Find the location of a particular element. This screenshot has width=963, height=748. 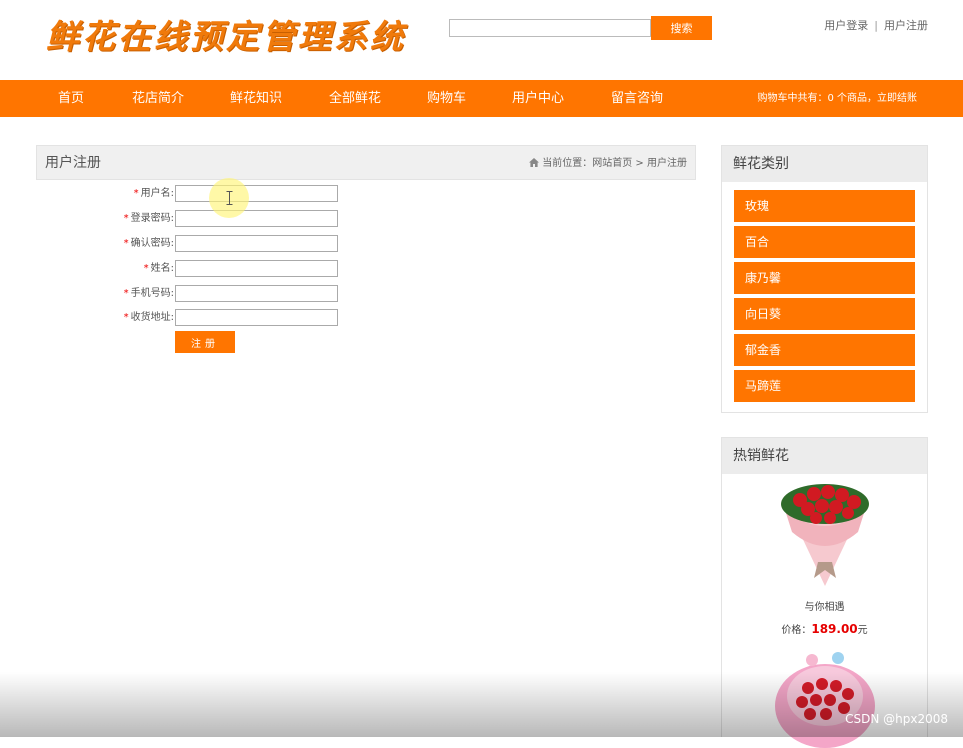

form-row-username: * 用户名: is located at coordinates (196, 195).